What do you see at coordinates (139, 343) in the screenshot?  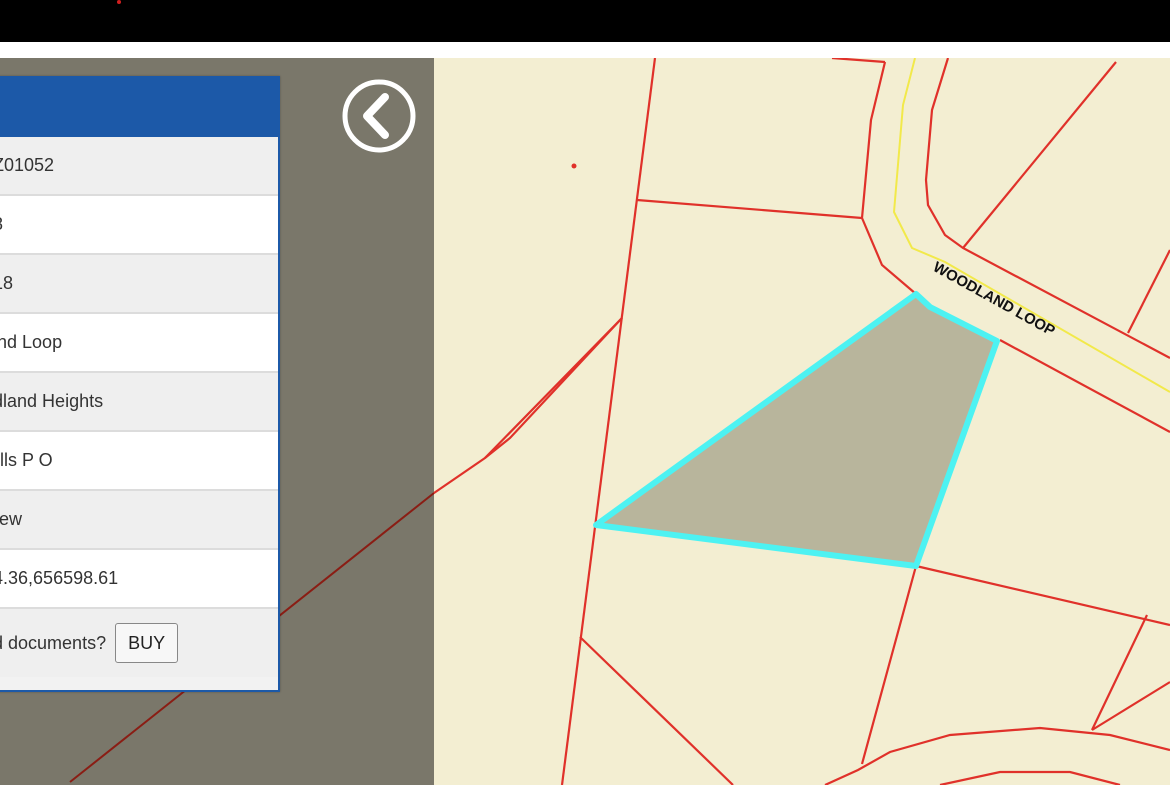 I see `parcel-info-row: land Loop` at bounding box center [139, 343].